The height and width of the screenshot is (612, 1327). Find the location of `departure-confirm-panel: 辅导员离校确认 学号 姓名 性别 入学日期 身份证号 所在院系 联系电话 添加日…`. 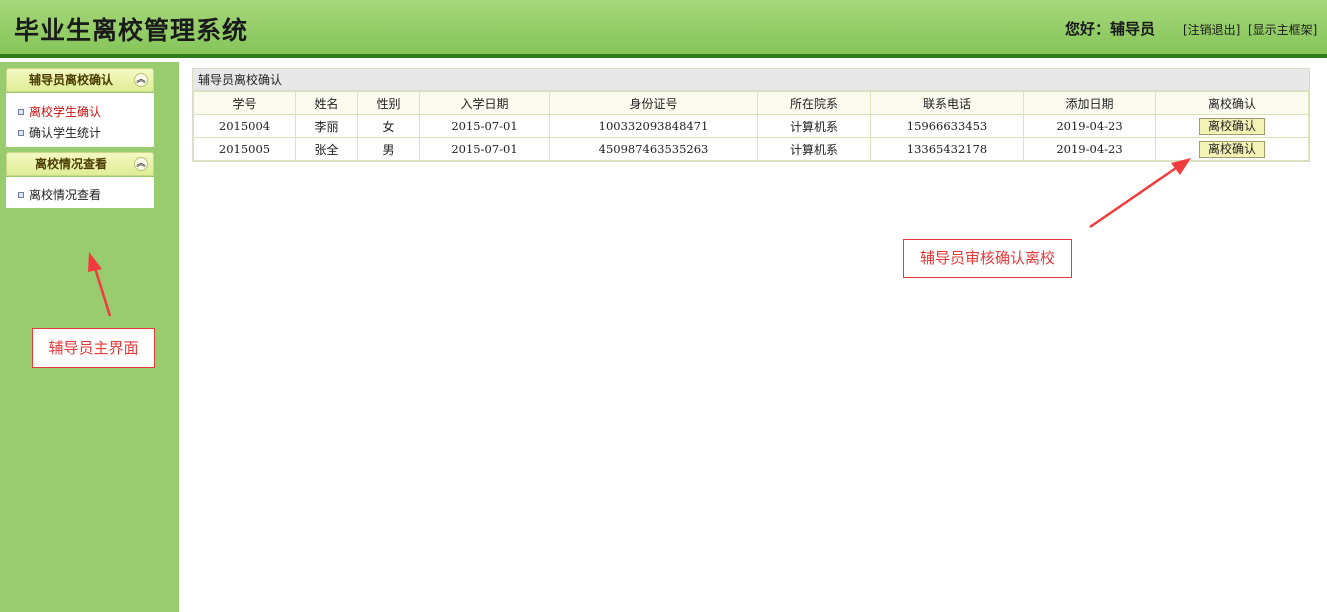

departure-confirm-panel: 辅导员离校确认 学号 姓名 性别 入学日期 身份证号 所在院系 联系电话 添加日… is located at coordinates (751, 115).